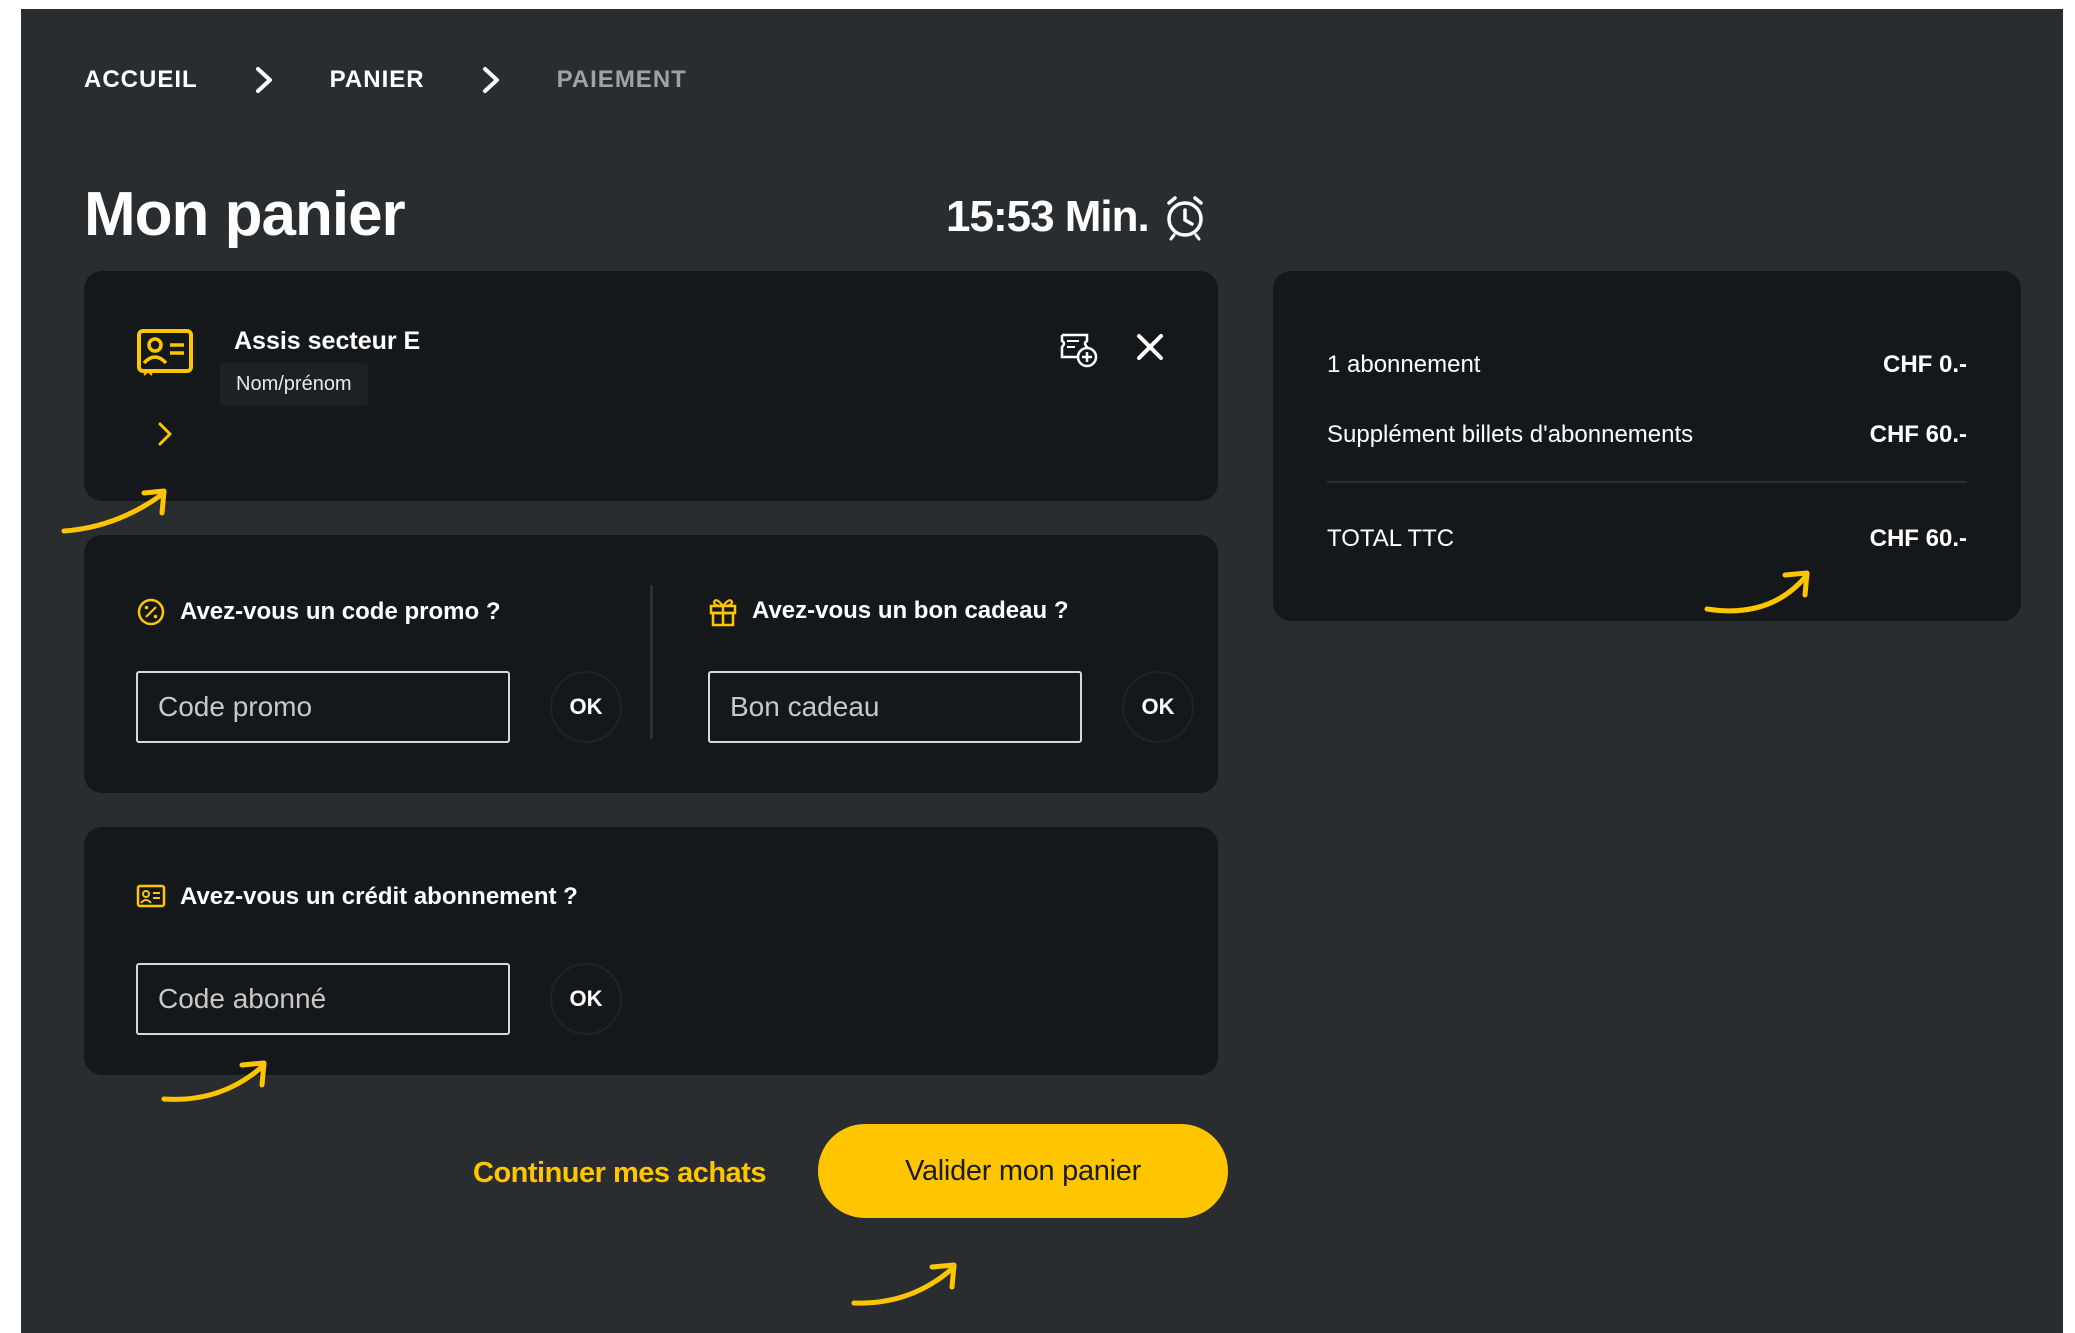 This screenshot has width=2075, height=1333. What do you see at coordinates (586, 999) in the screenshot?
I see `subscription-ok-button: OK` at bounding box center [586, 999].